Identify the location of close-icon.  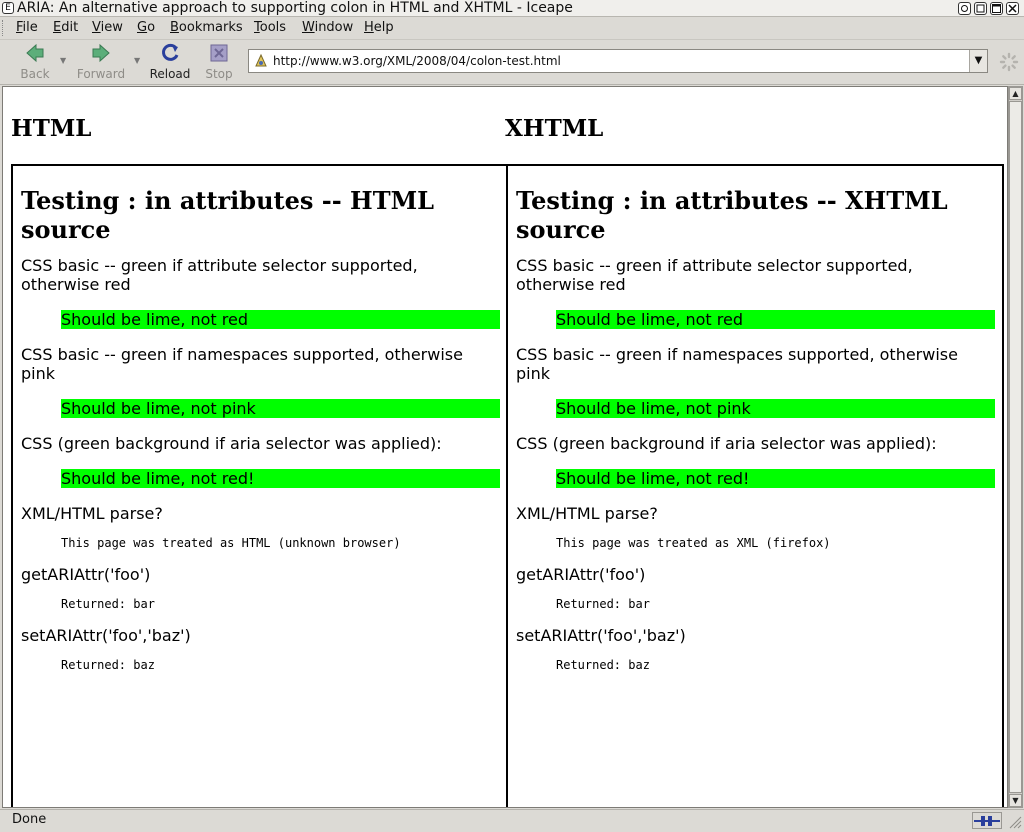
(1012, 8).